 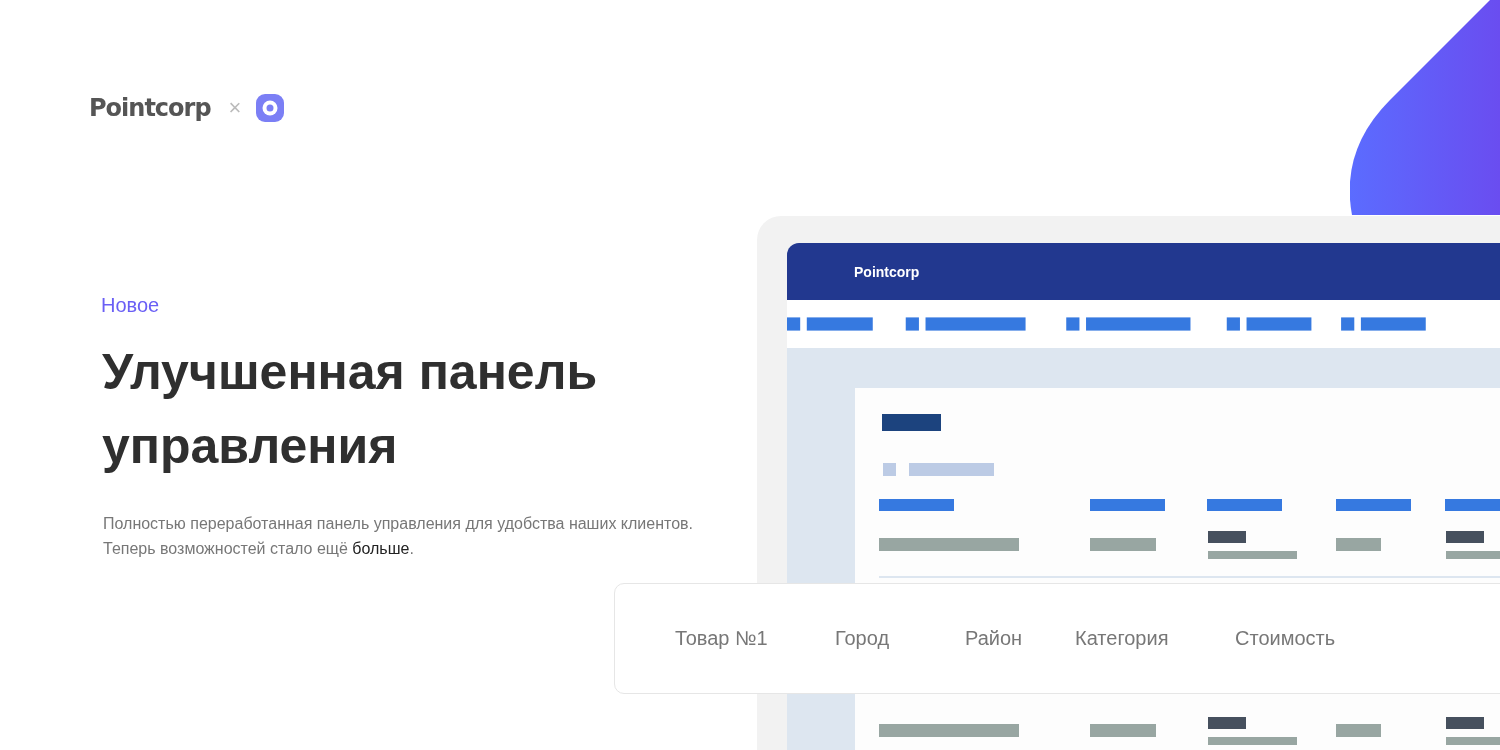 I want to click on column-label: Категория, so click(x=1122, y=638).